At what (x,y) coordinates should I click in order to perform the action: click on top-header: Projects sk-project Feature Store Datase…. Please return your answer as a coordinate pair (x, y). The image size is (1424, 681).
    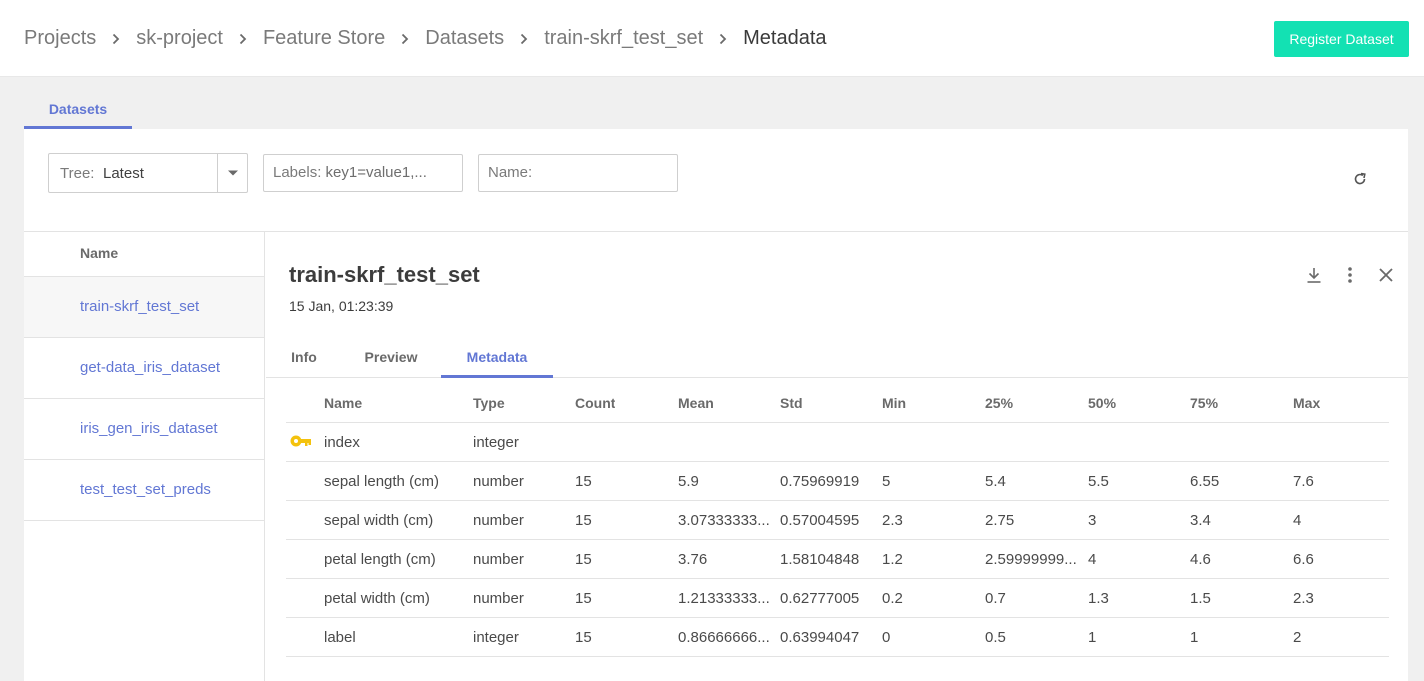
    Looking at the image, I should click on (712, 38).